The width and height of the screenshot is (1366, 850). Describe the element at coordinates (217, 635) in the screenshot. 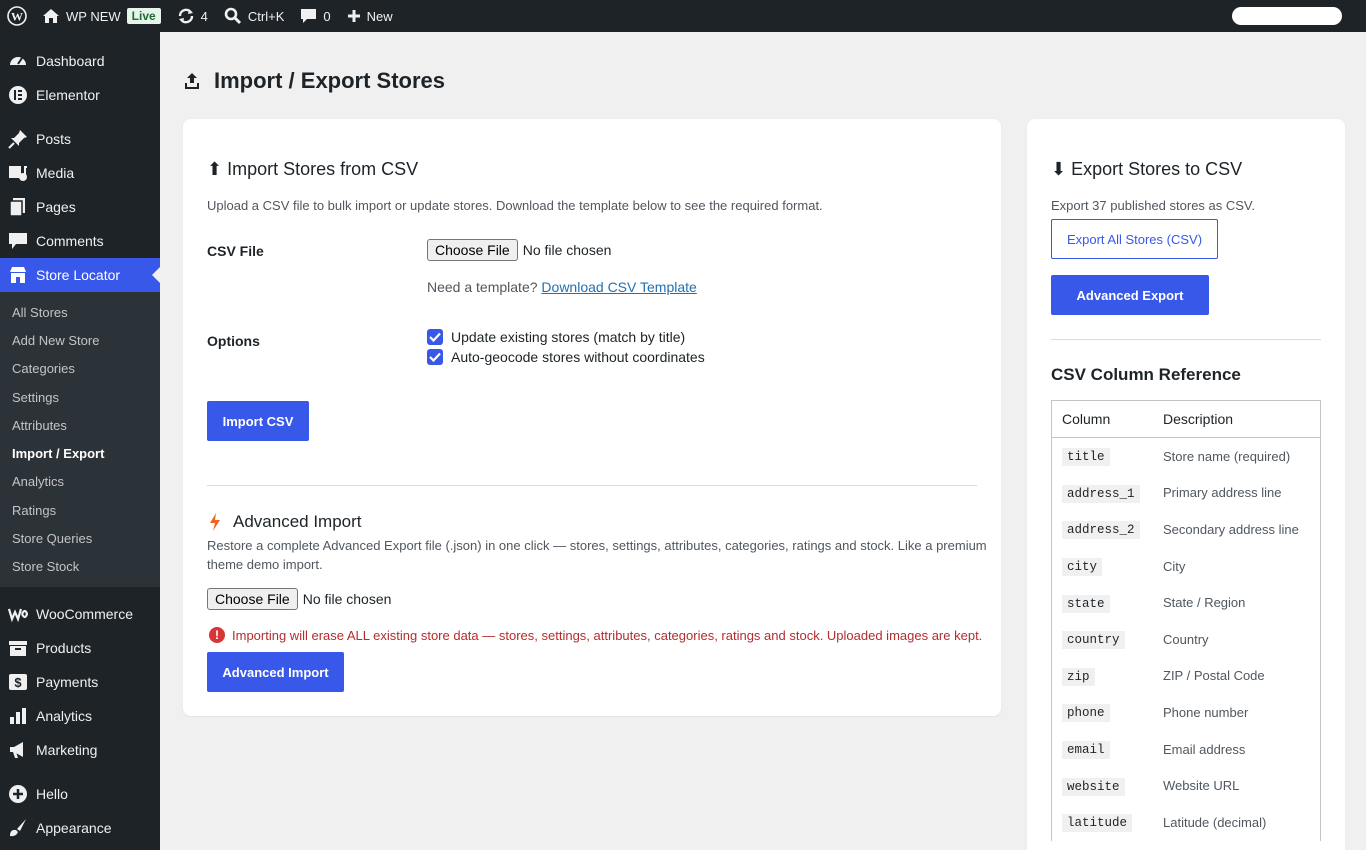

I see `warning-icon: !` at that location.